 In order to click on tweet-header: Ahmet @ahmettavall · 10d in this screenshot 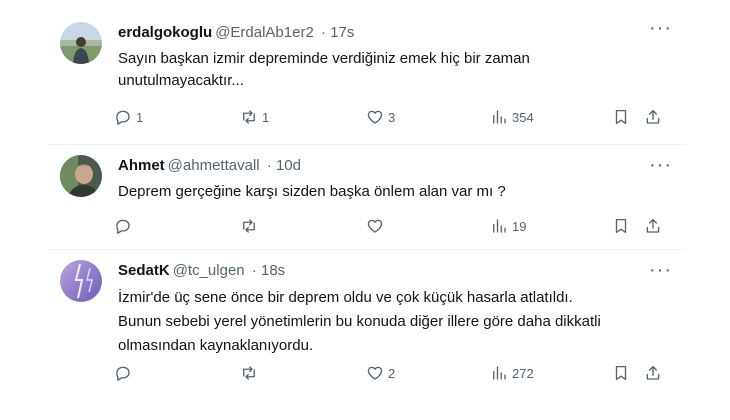, I will do `click(209, 165)`.